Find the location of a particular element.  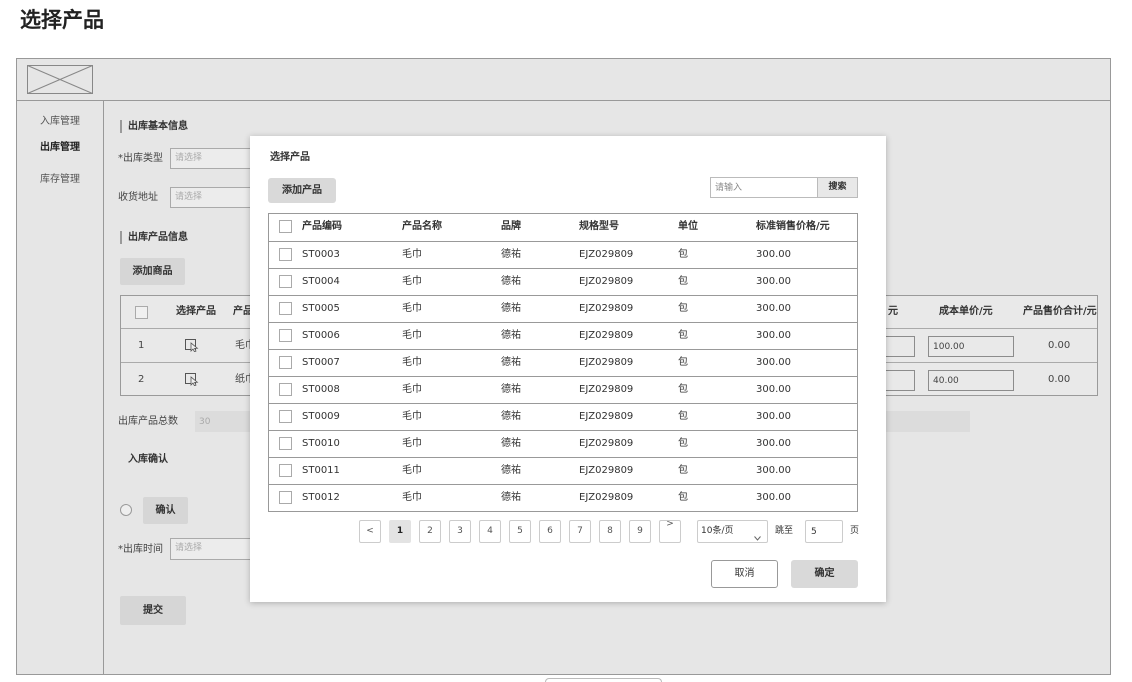

scroll-handle is located at coordinates (603, 680).